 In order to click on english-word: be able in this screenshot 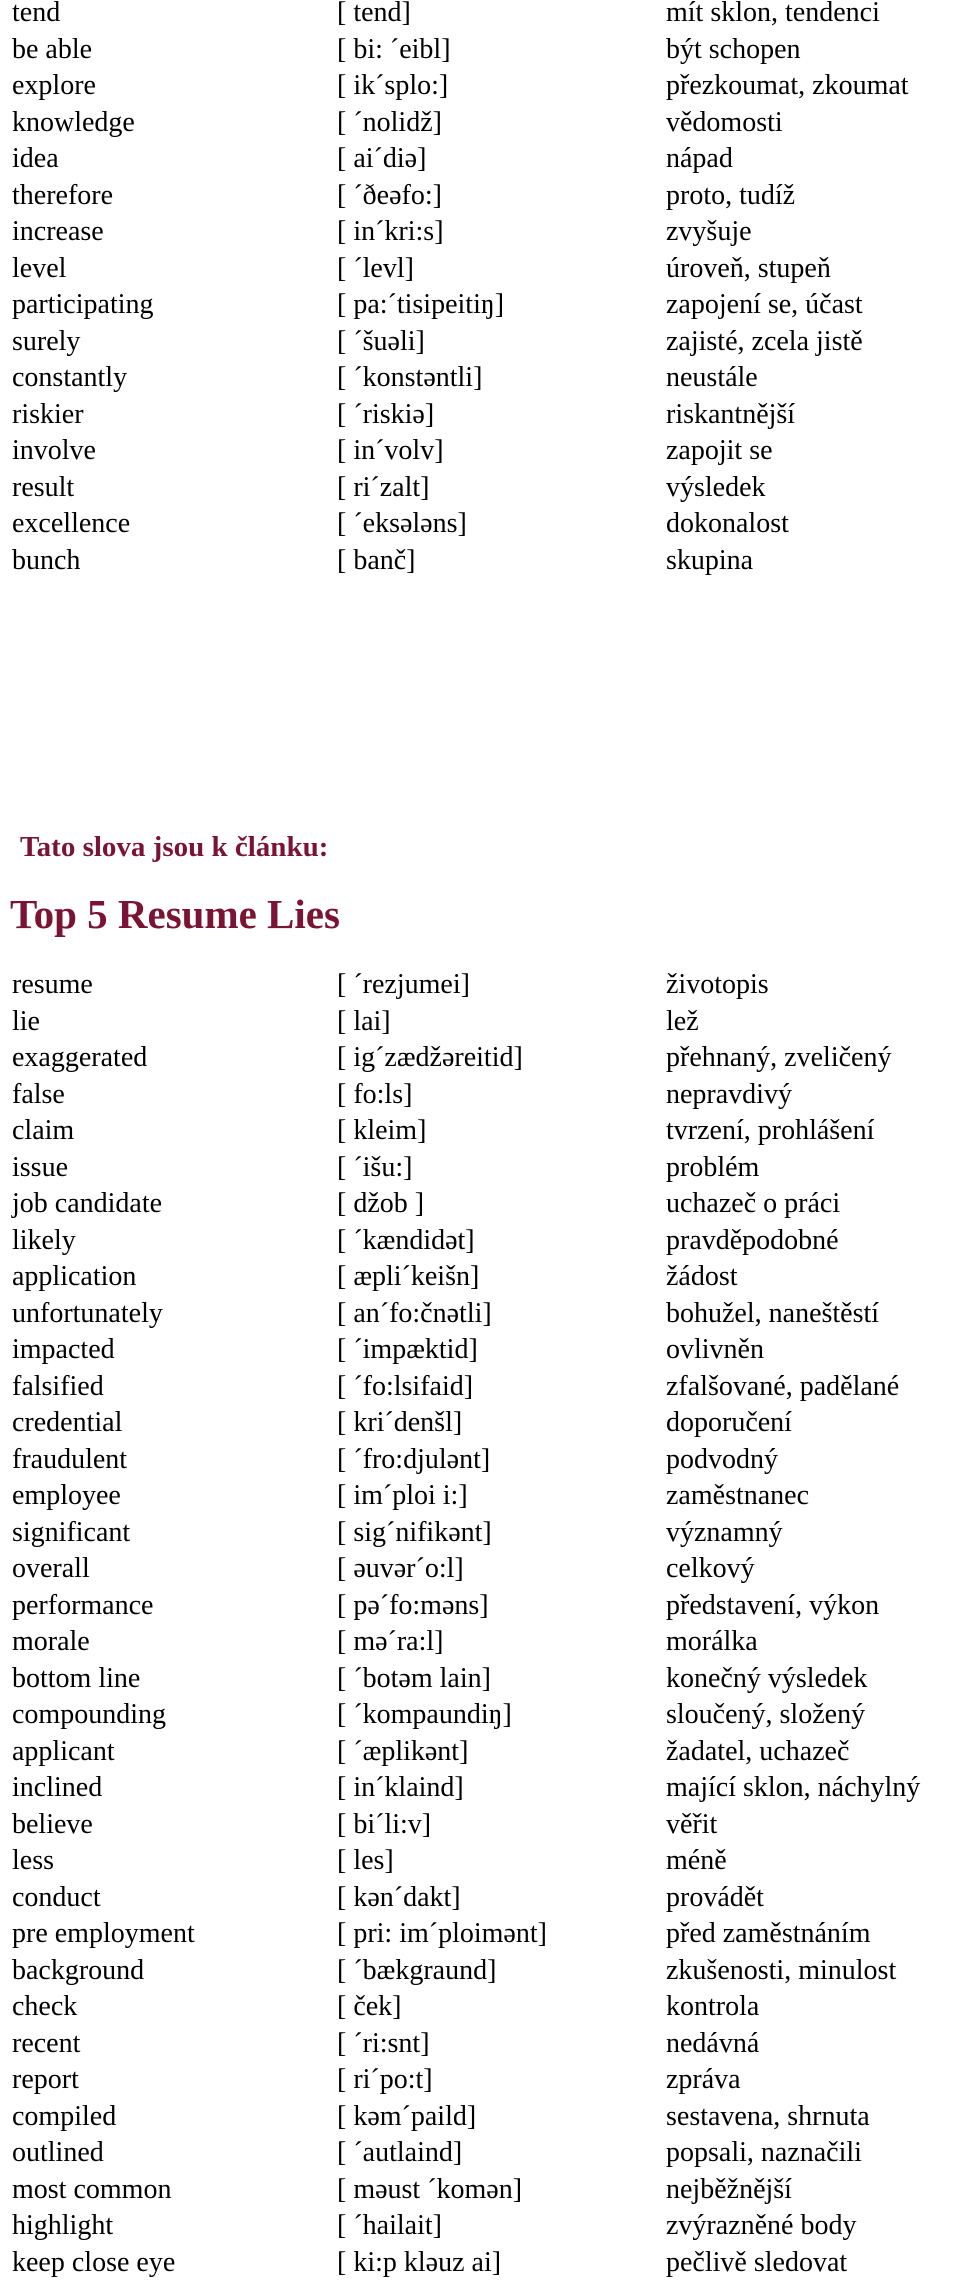, I will do `click(52, 49)`.